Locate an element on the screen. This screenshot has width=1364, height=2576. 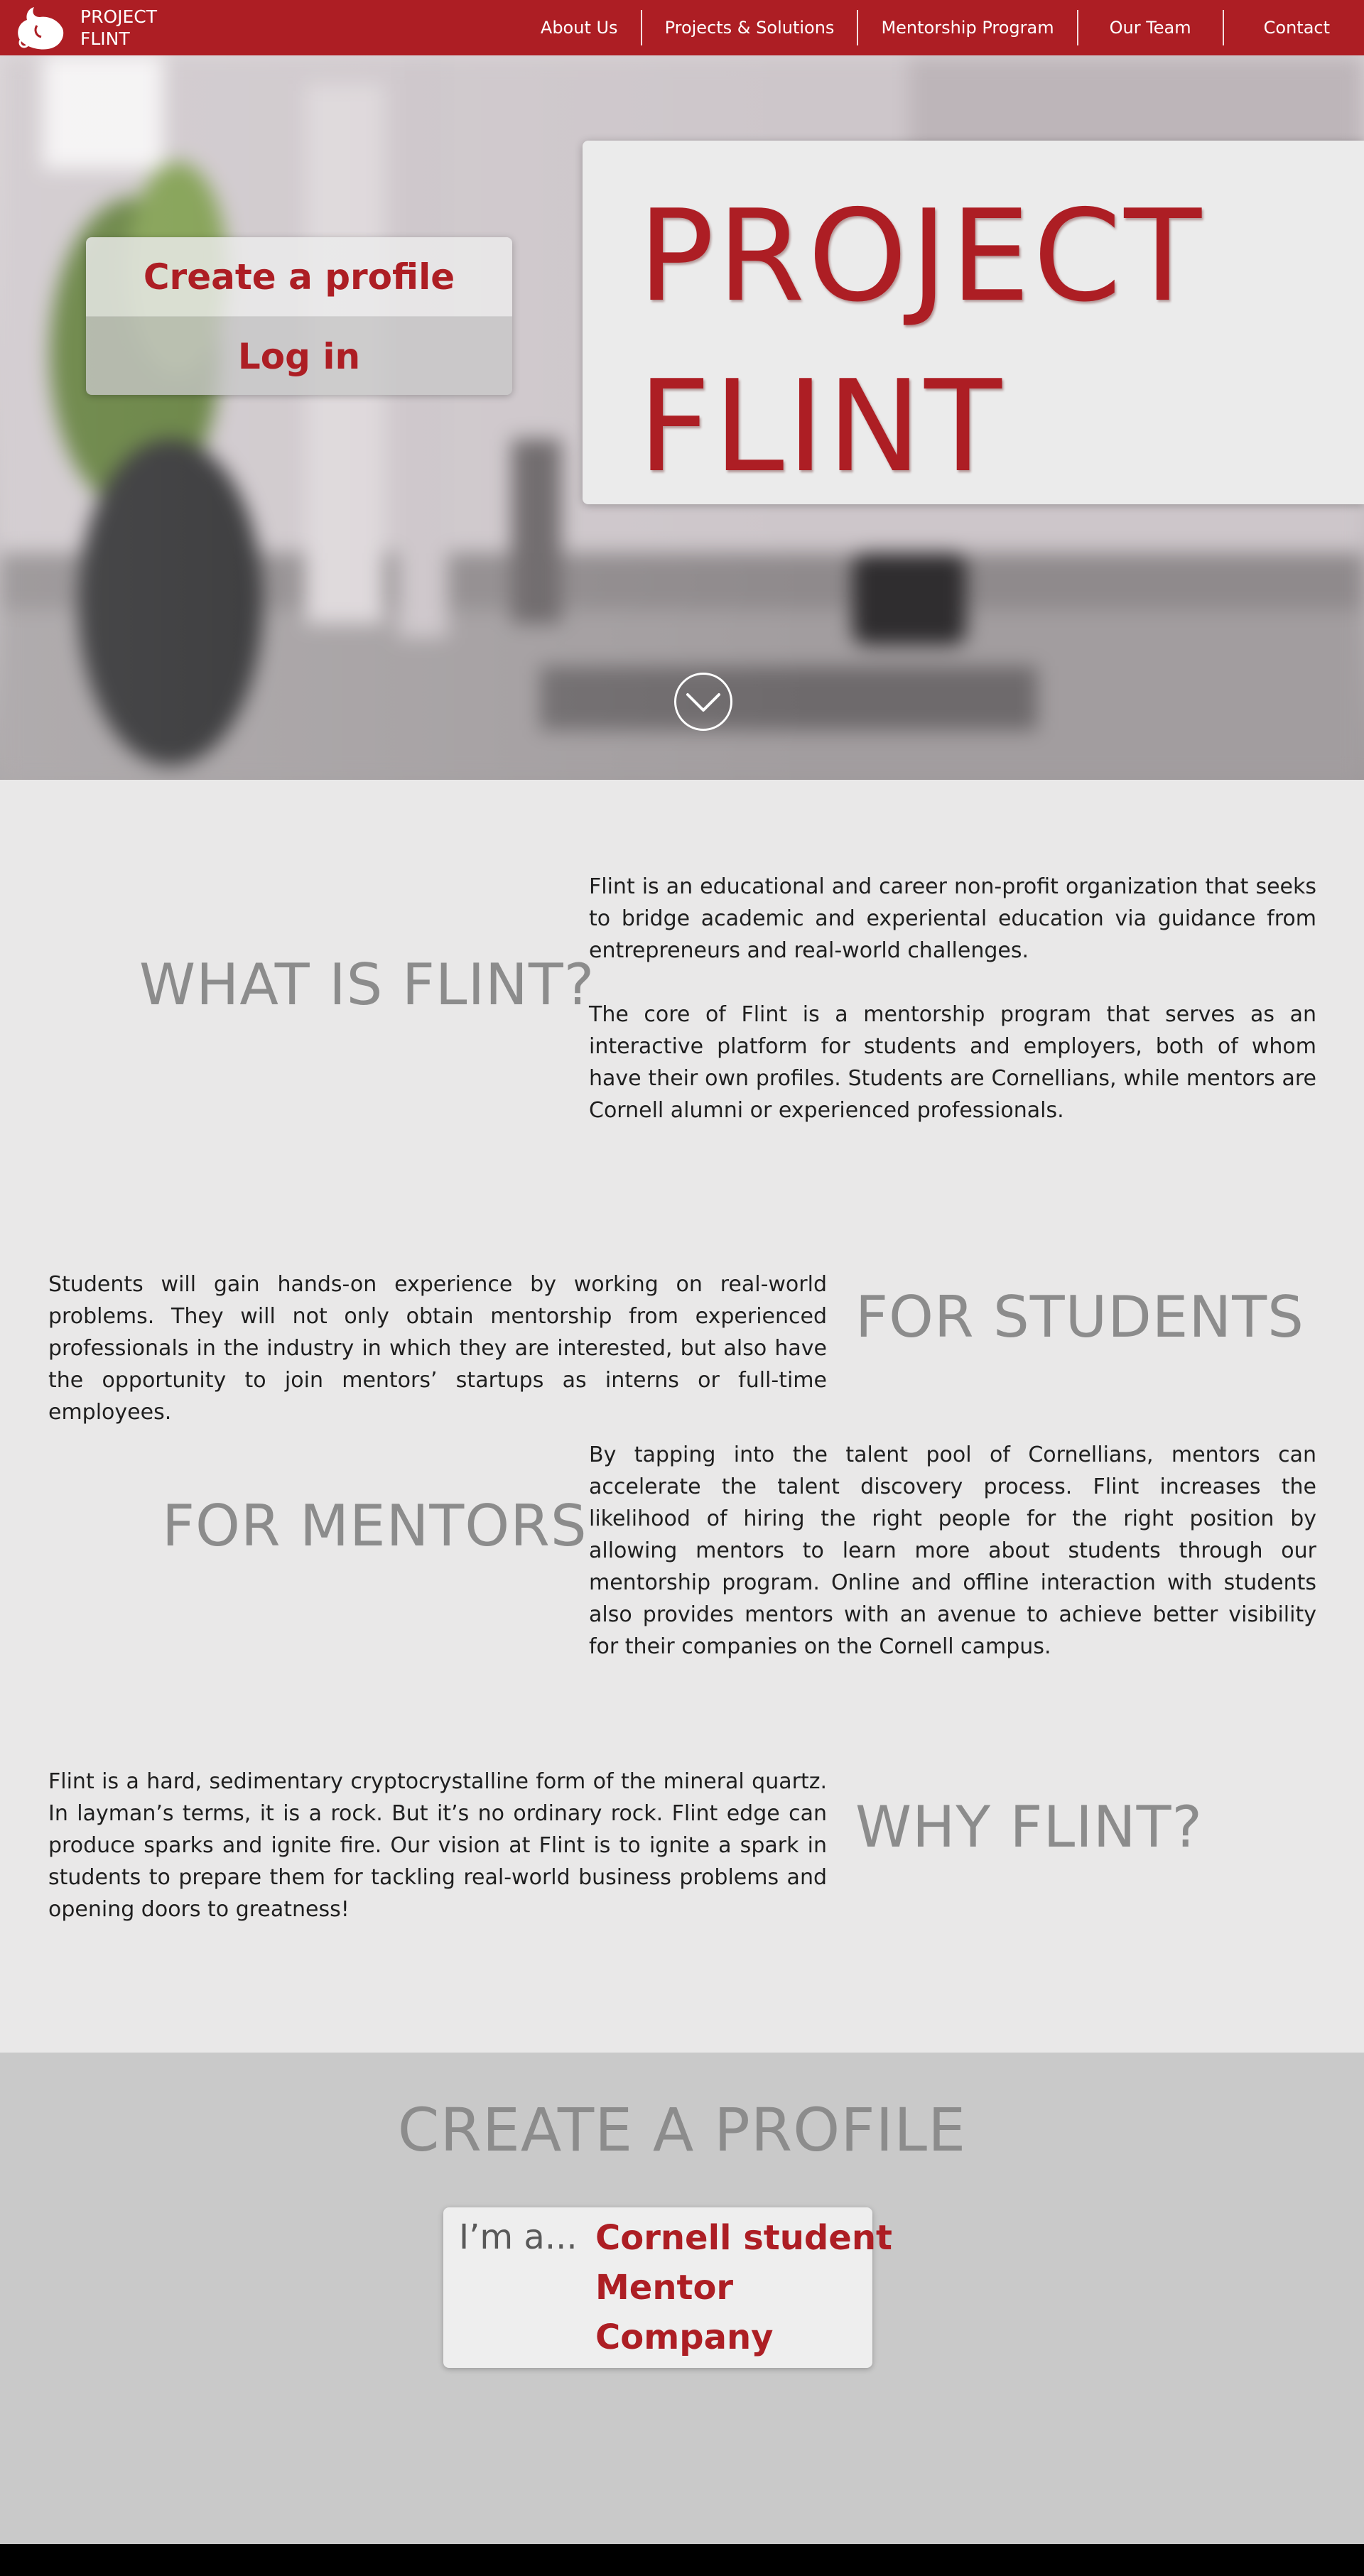
logo-text: PROJECT FLINT is located at coordinates (119, 28).